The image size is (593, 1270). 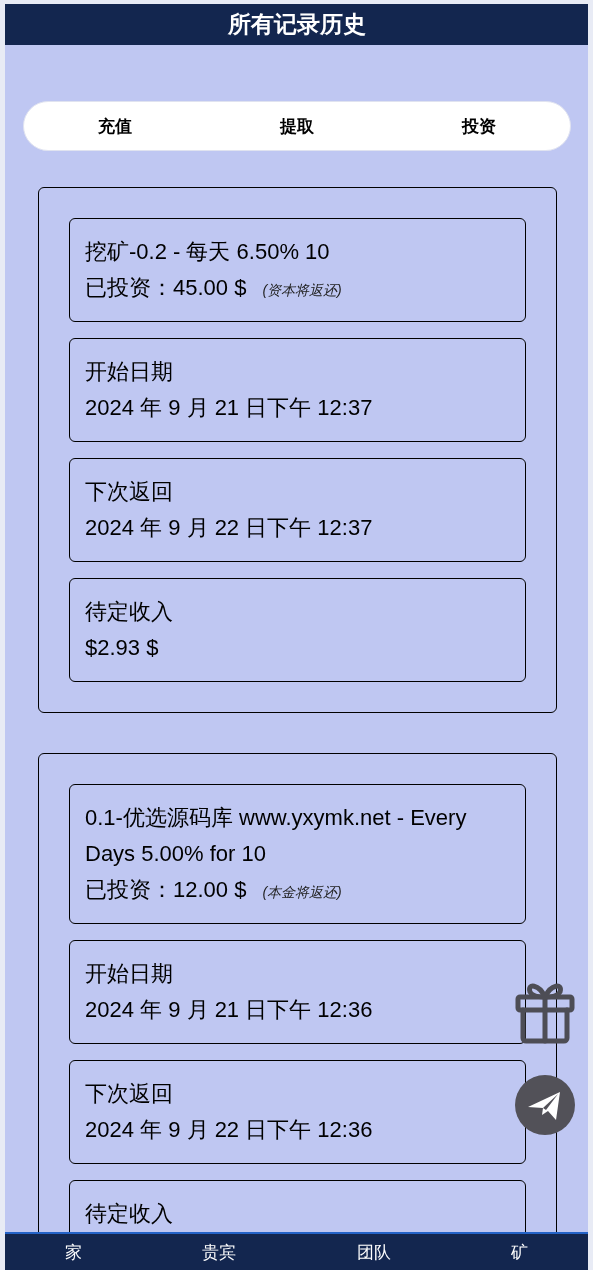 What do you see at coordinates (296, 24) in the screenshot?
I see `page-title: 所有记录历史` at bounding box center [296, 24].